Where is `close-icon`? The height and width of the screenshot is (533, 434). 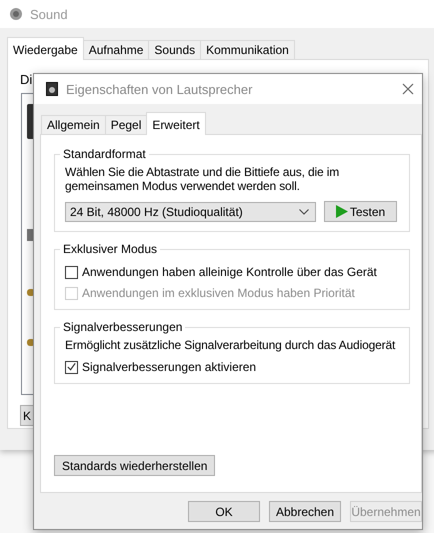 close-icon is located at coordinates (408, 89).